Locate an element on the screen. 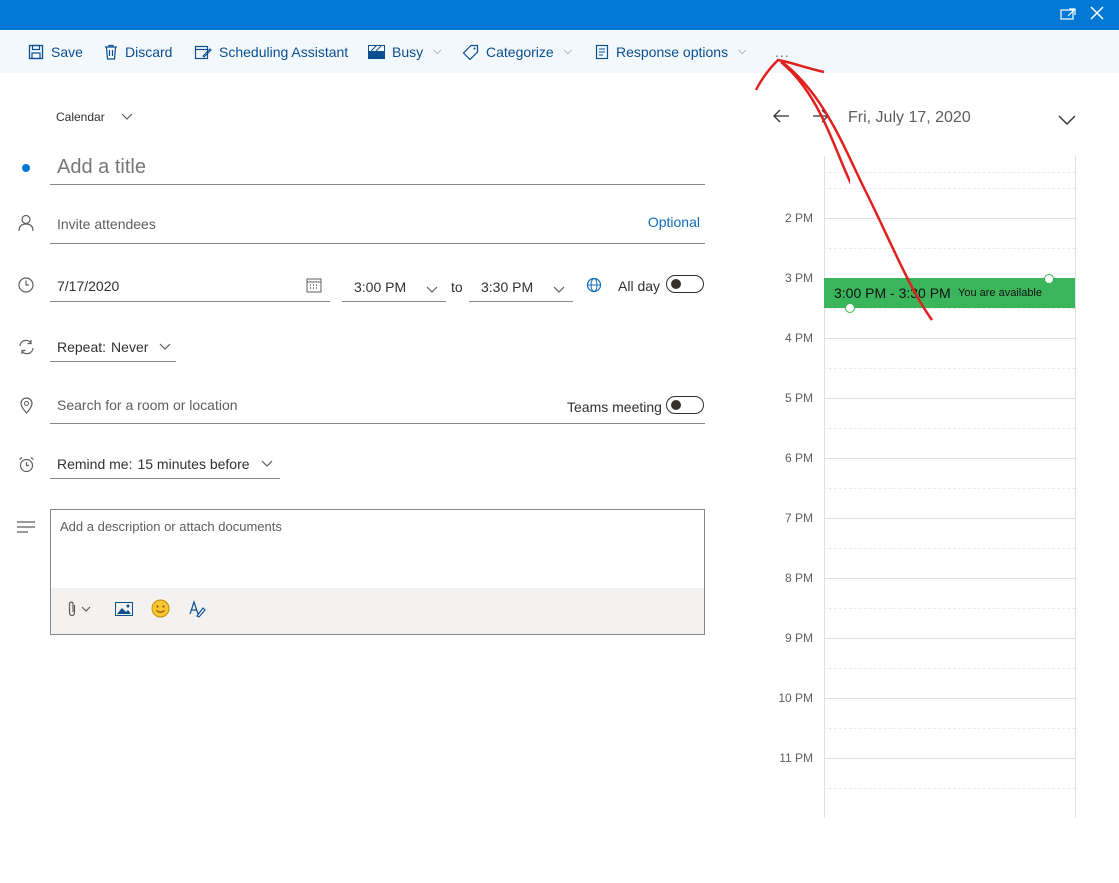 This screenshot has height=883, width=1119. hour-label-5pm: 5 PM is located at coordinates (798, 398).